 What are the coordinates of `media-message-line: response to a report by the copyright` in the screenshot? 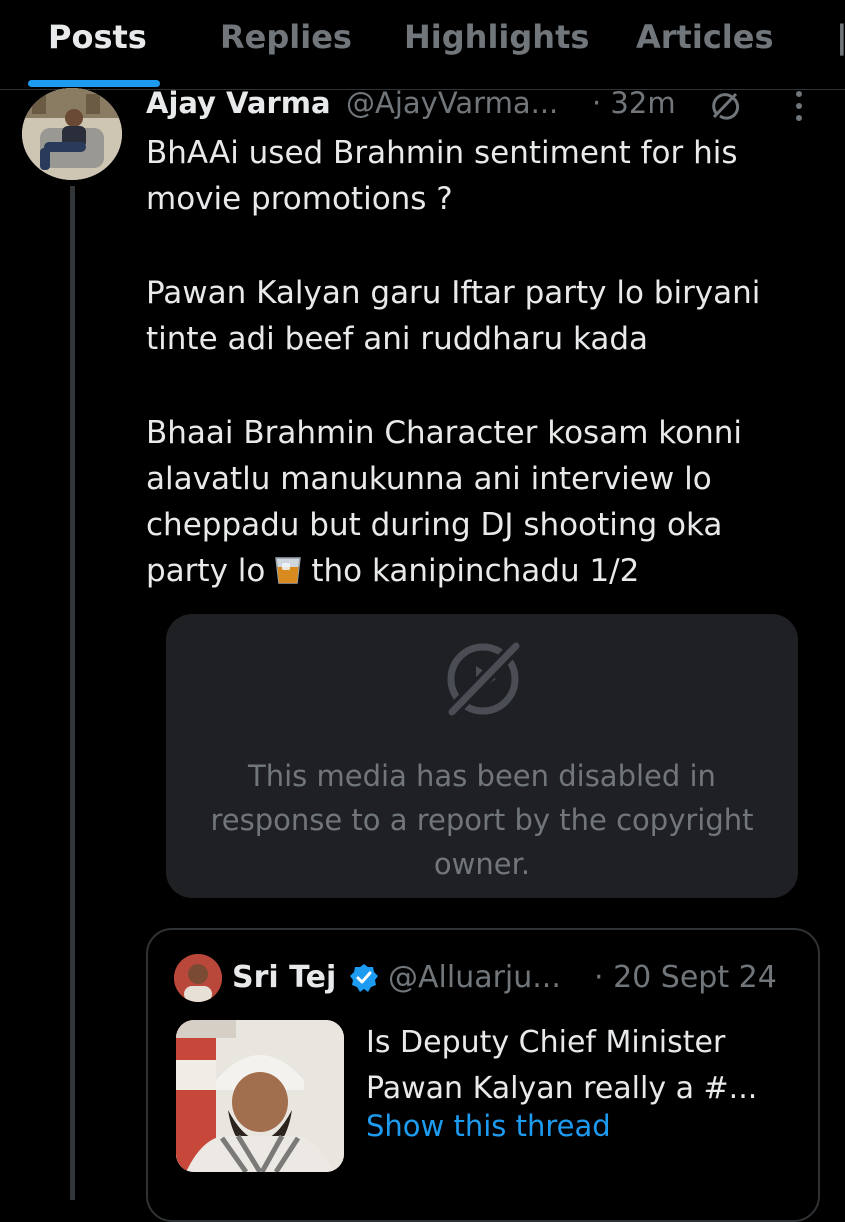 It's located at (482, 820).